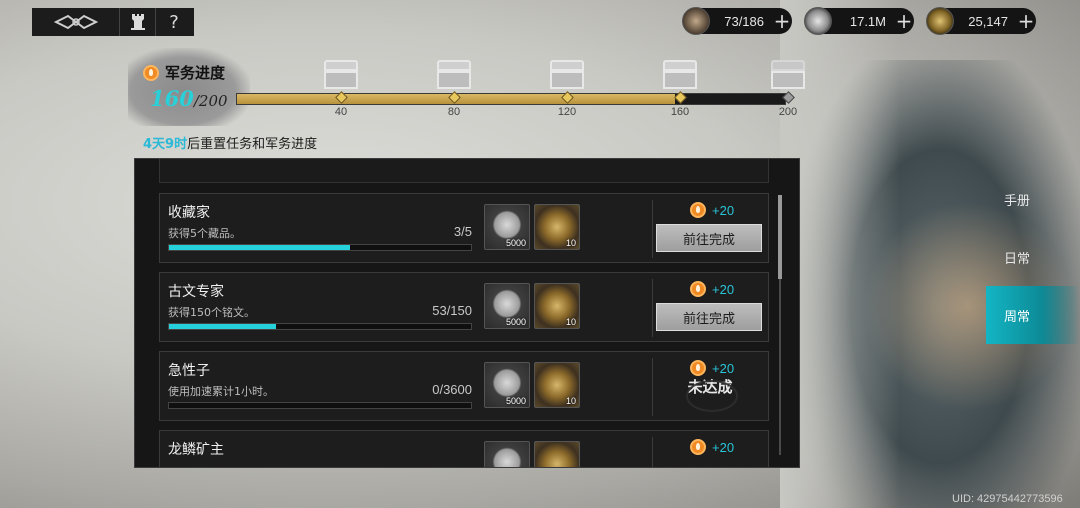 Image resolution: width=1080 pixels, height=508 pixels. What do you see at coordinates (196, 292) in the screenshot?
I see `task-name: 古文专家` at bounding box center [196, 292].